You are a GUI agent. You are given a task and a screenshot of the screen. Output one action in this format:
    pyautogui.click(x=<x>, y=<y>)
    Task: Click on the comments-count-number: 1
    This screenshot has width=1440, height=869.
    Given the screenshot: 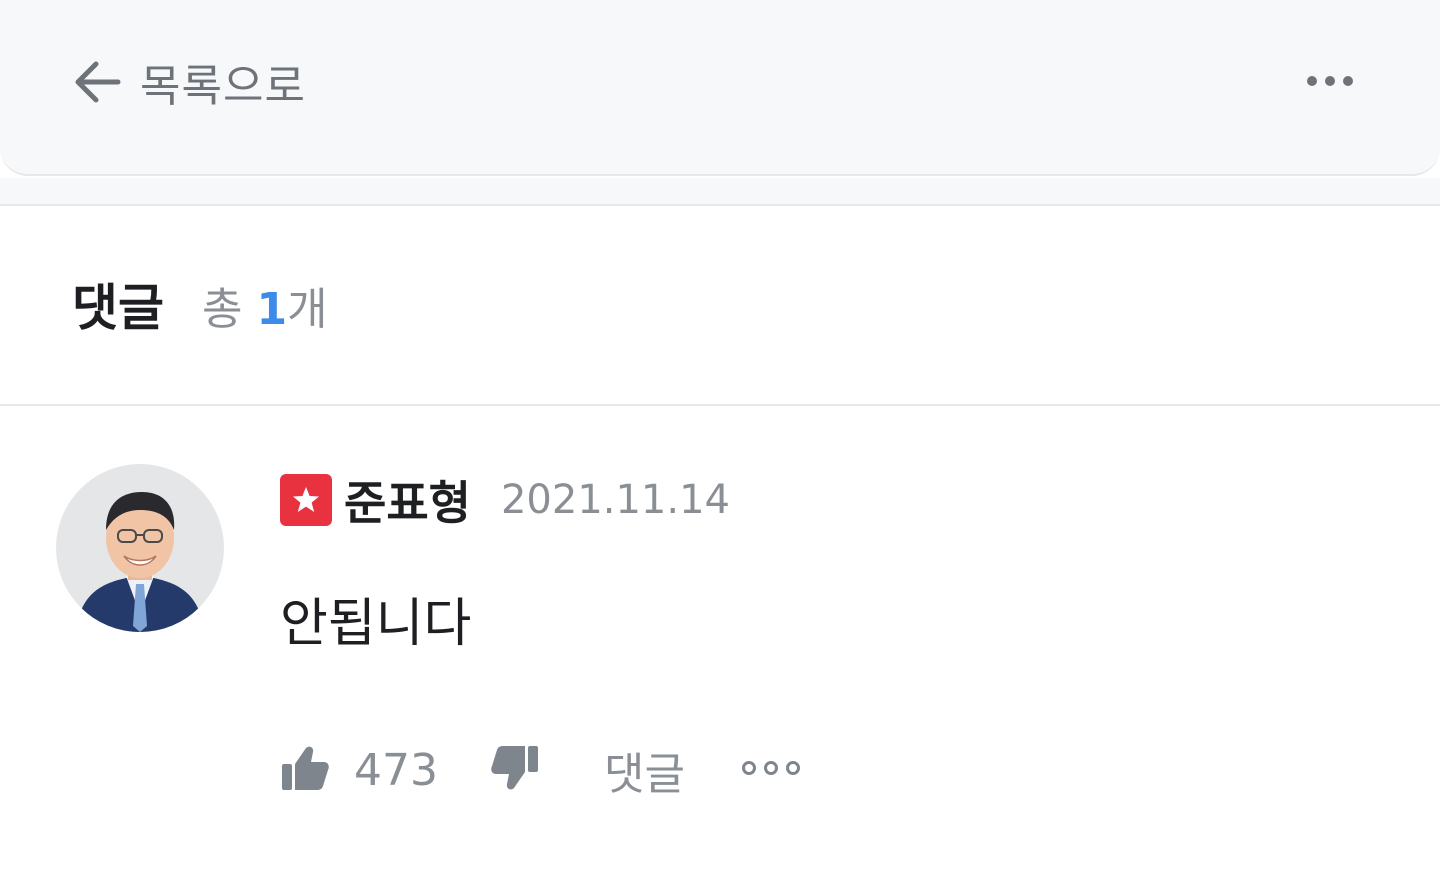 What is the action you would take?
    pyautogui.click(x=272, y=309)
    